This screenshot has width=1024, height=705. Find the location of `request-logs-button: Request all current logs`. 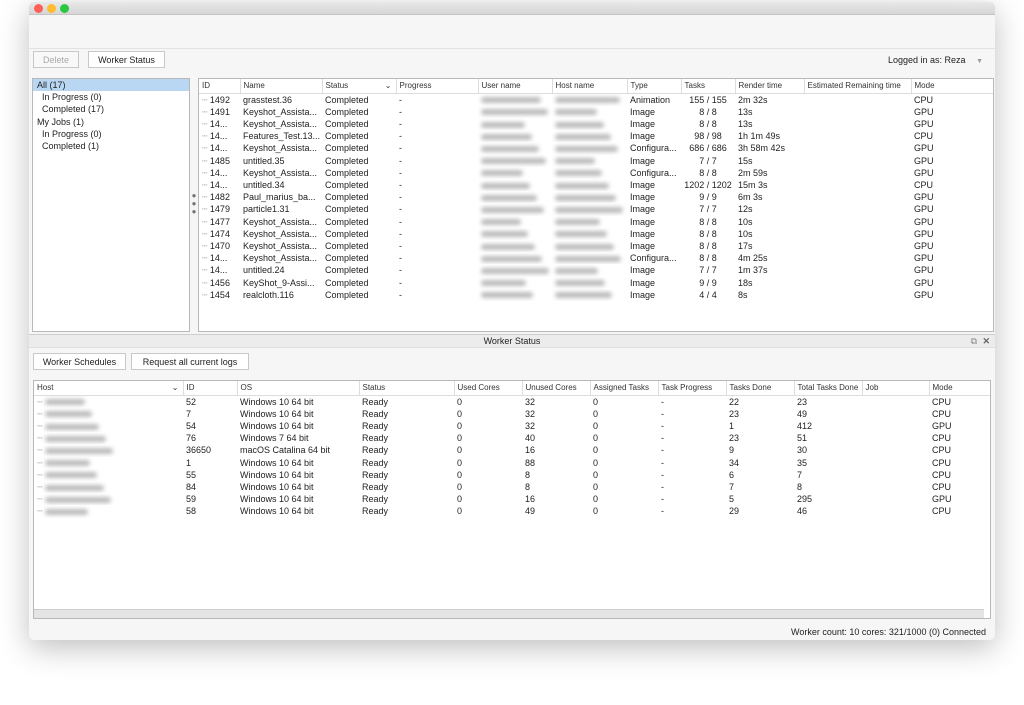

request-logs-button: Request all current logs is located at coordinates (190, 361).